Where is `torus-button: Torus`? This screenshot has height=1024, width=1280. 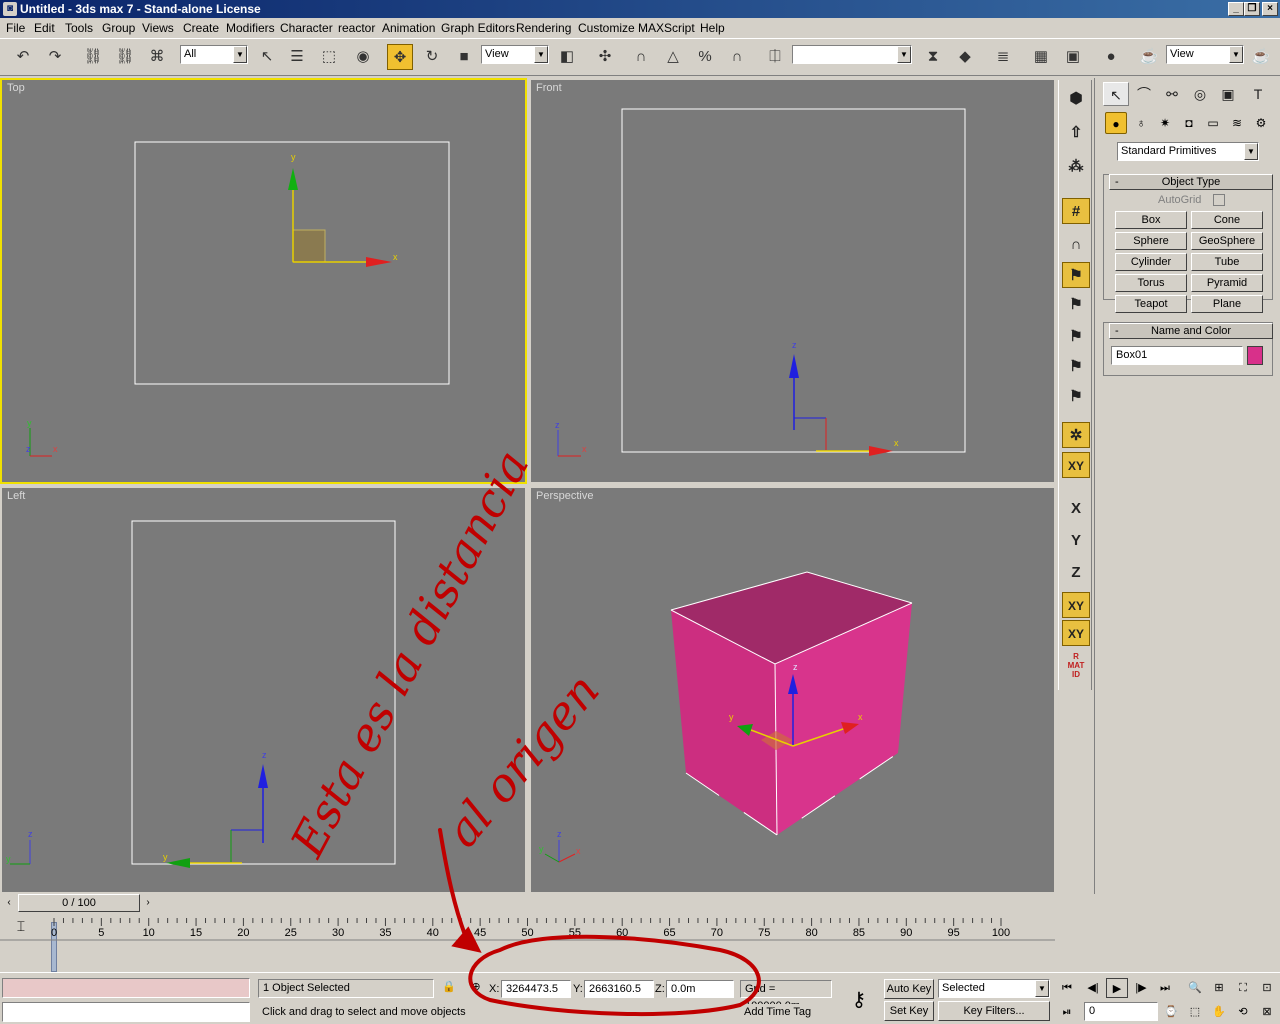
torus-button: Torus is located at coordinates (1151, 283).